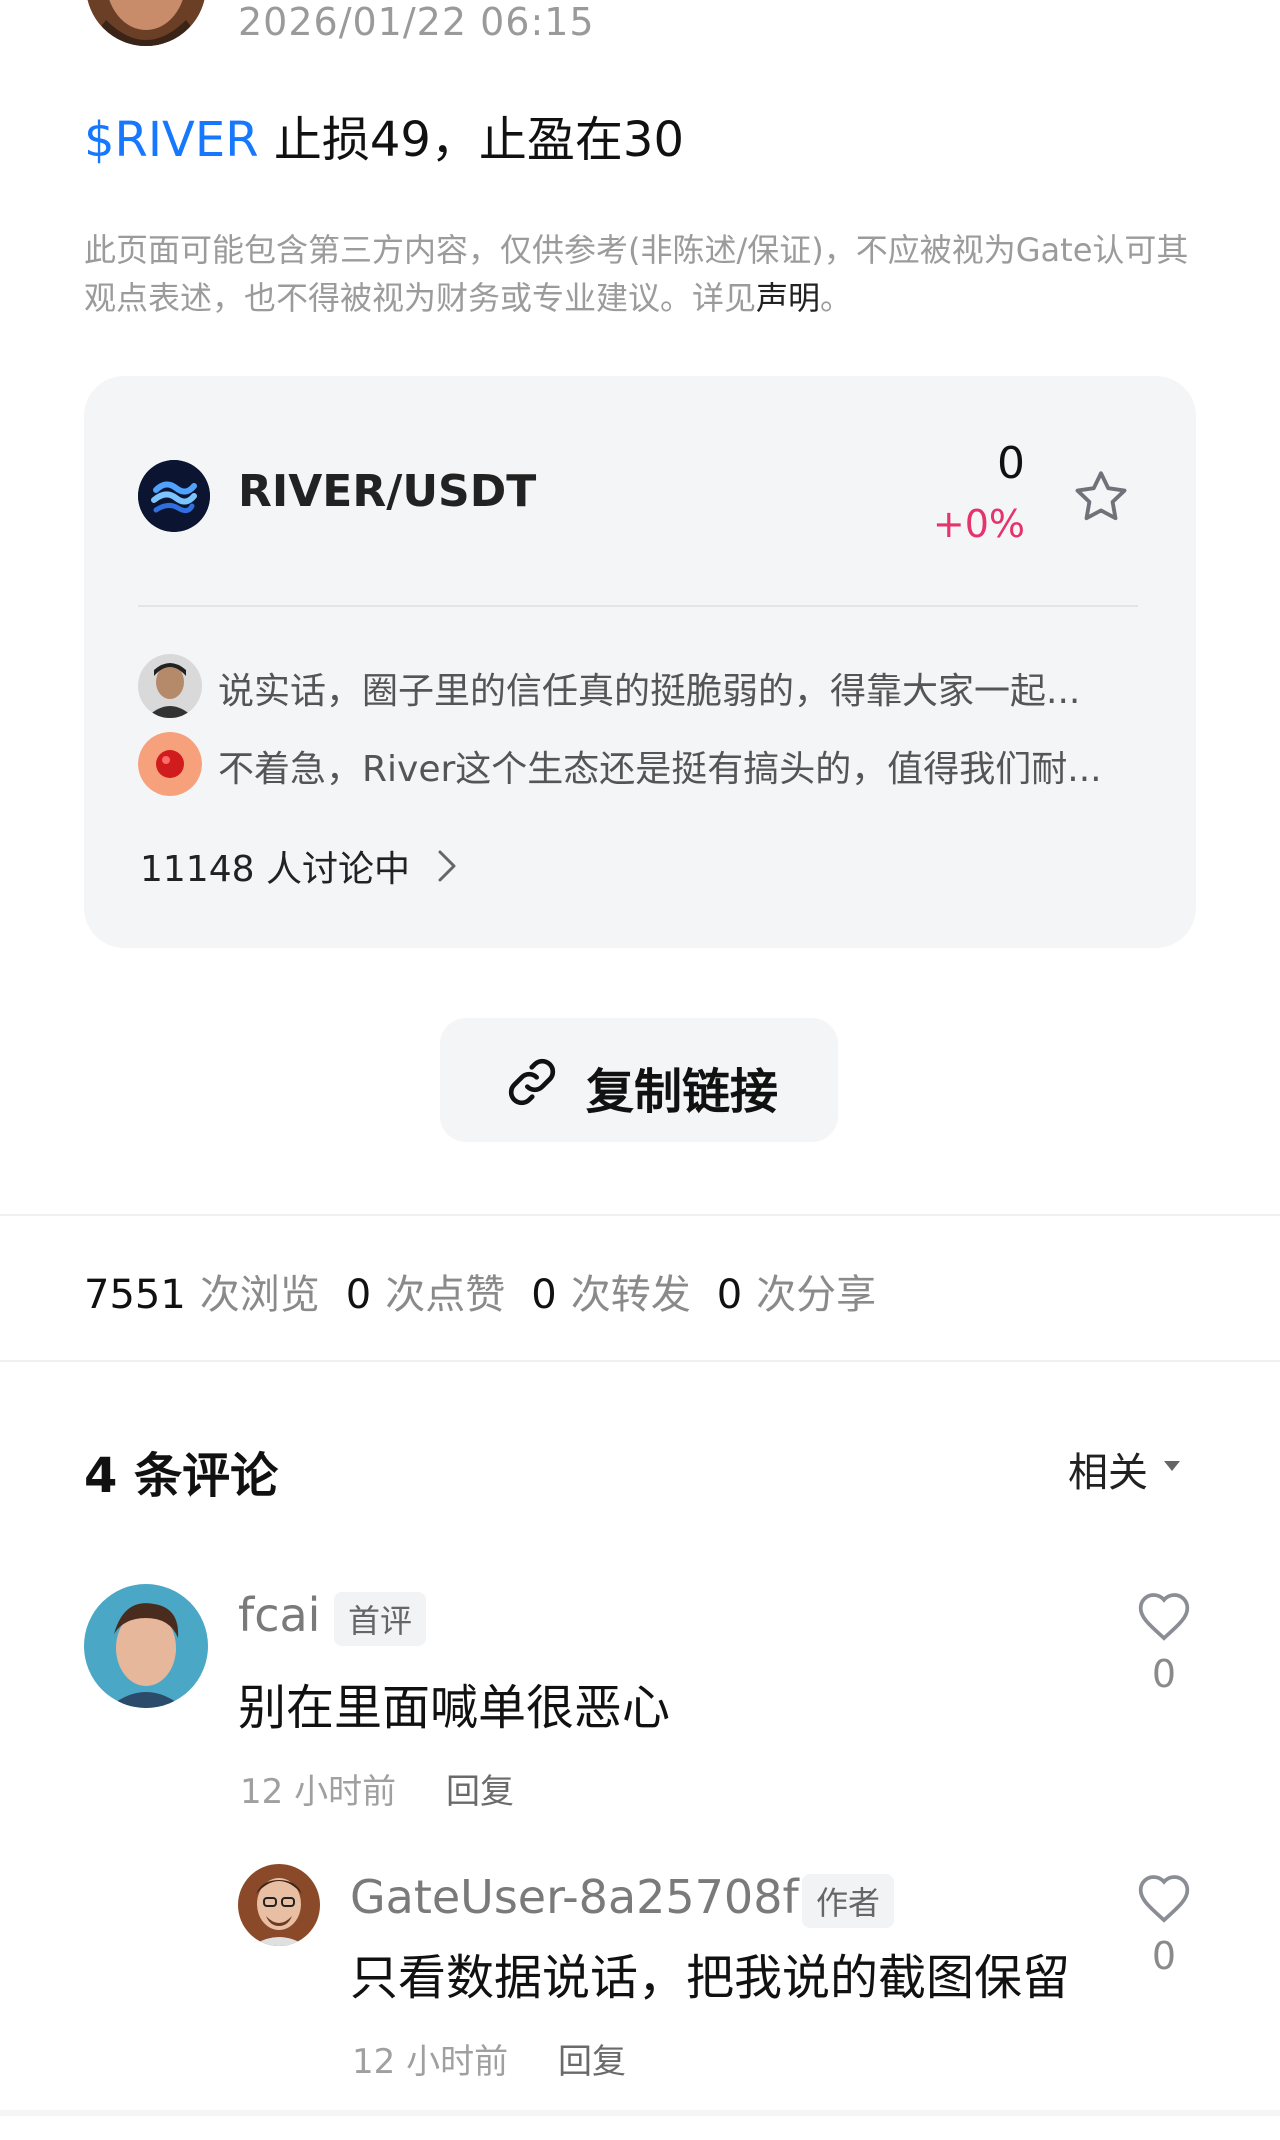  What do you see at coordinates (471, 140) in the screenshot?
I see `post-text: 止损49，止盈在30` at bounding box center [471, 140].